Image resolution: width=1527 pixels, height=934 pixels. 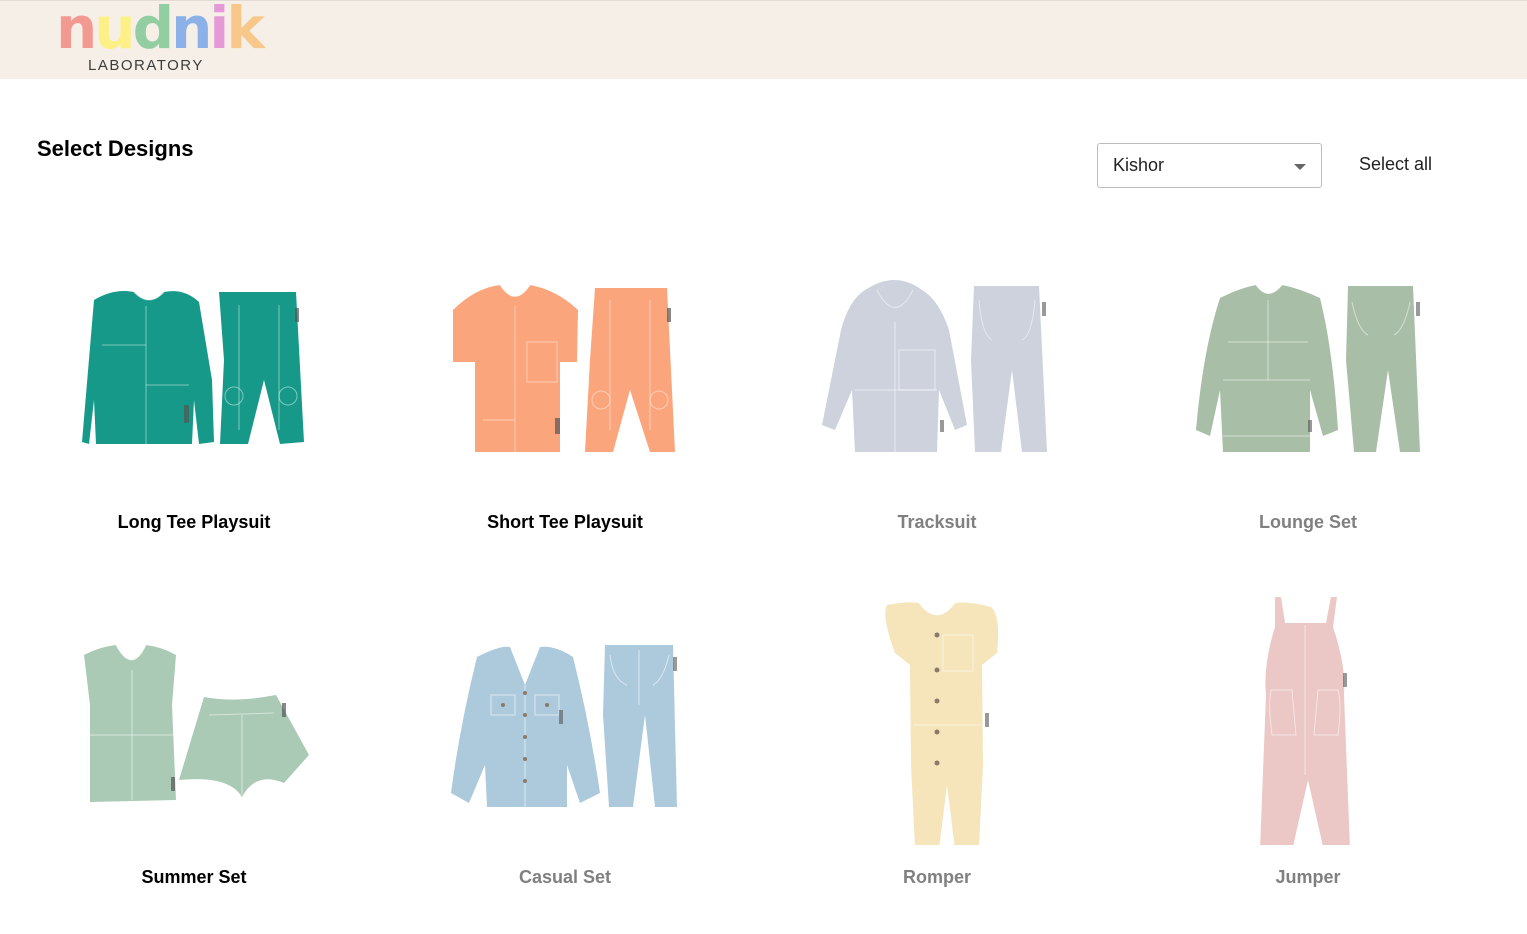 I want to click on summer-set-illustration, so click(x=196, y=723).